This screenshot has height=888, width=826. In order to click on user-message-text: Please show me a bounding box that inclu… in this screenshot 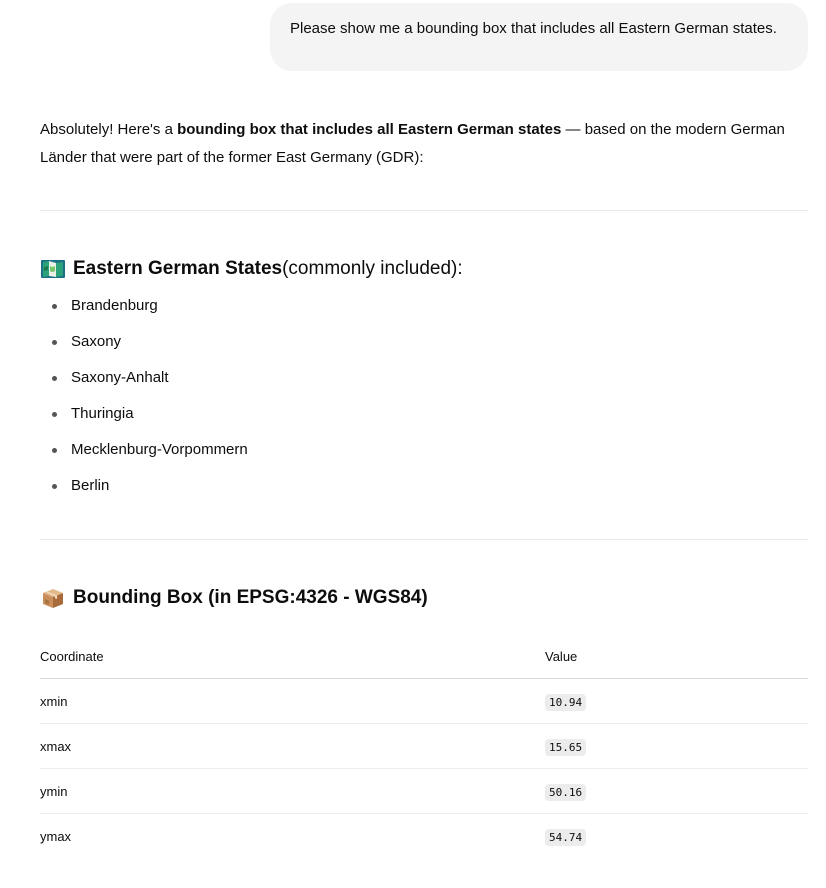, I will do `click(533, 28)`.